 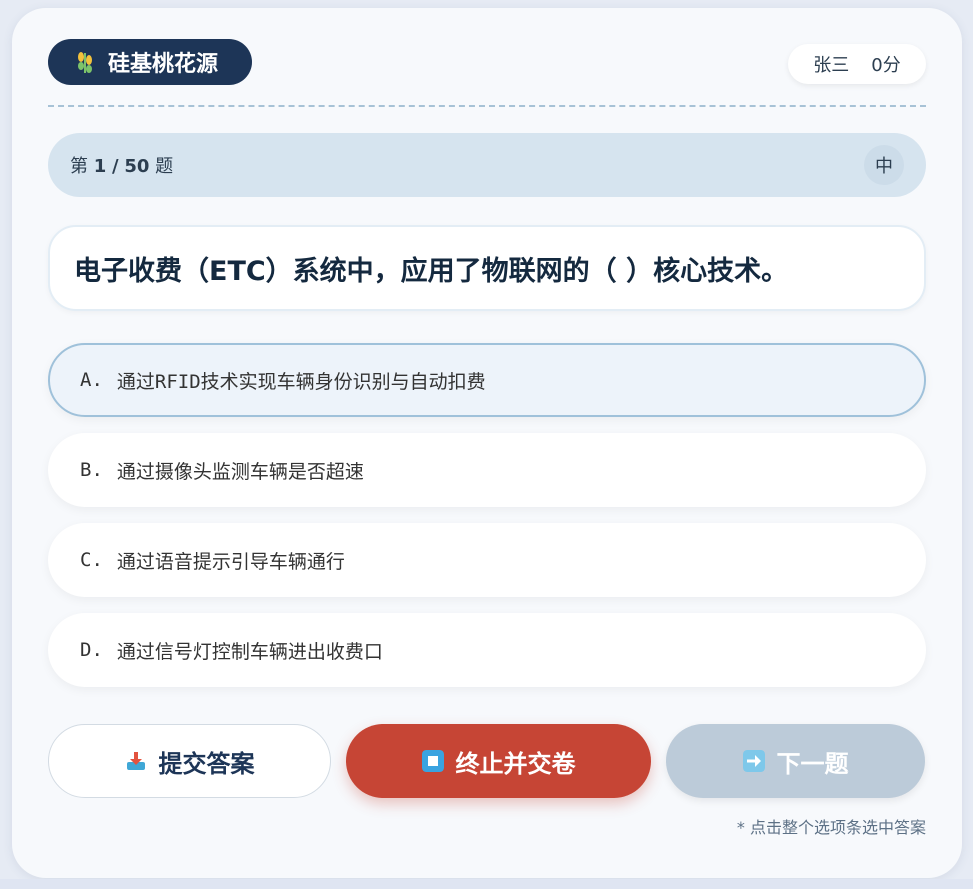 What do you see at coordinates (301, 381) in the screenshot?
I see `option-text: 通过RFID技术实现车辆身份识别与自动扣费` at bounding box center [301, 381].